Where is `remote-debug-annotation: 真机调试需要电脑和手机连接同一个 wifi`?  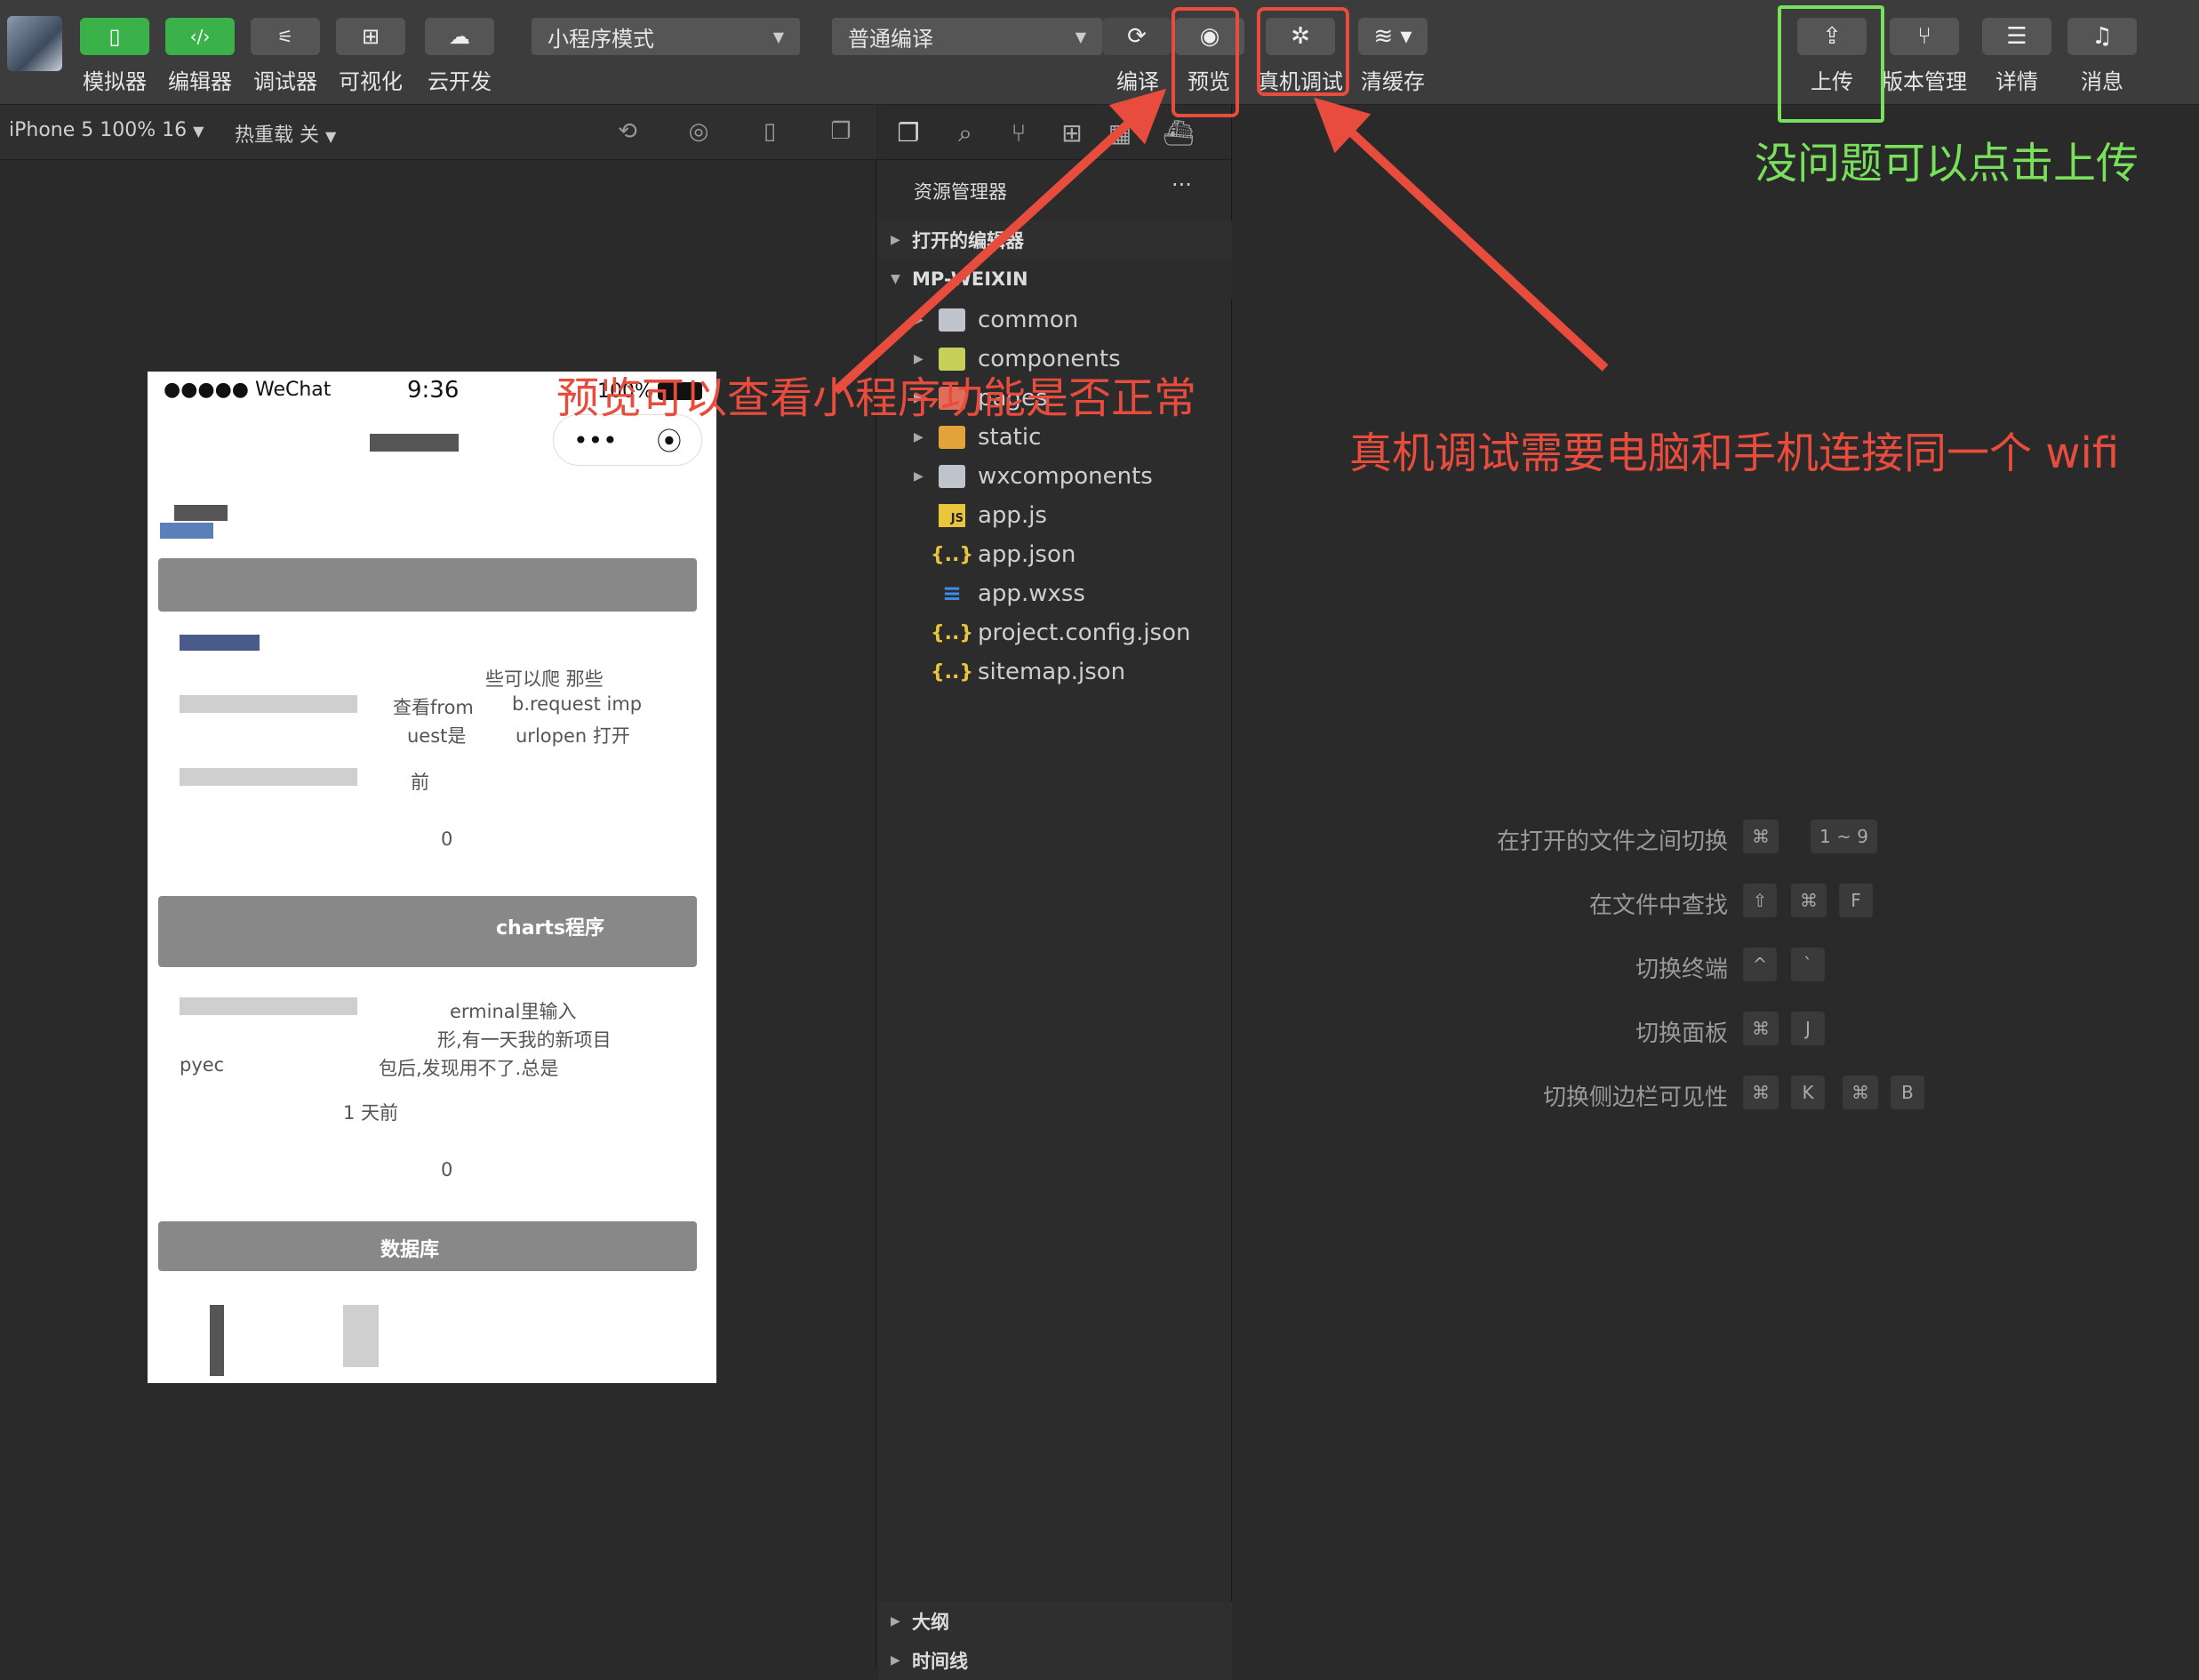 remote-debug-annotation: 真机调试需要电脑和手机连接同一个 wifi is located at coordinates (1734, 453).